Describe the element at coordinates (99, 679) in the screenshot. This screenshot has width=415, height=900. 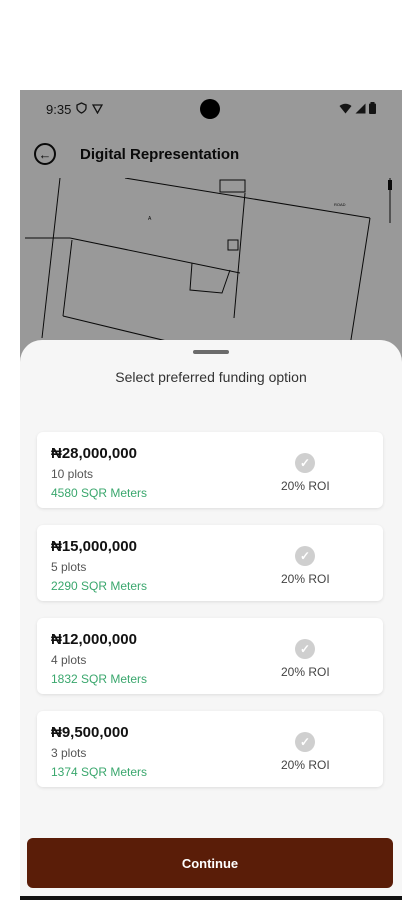
I see `option-area: 1832 SQR Meters` at that location.